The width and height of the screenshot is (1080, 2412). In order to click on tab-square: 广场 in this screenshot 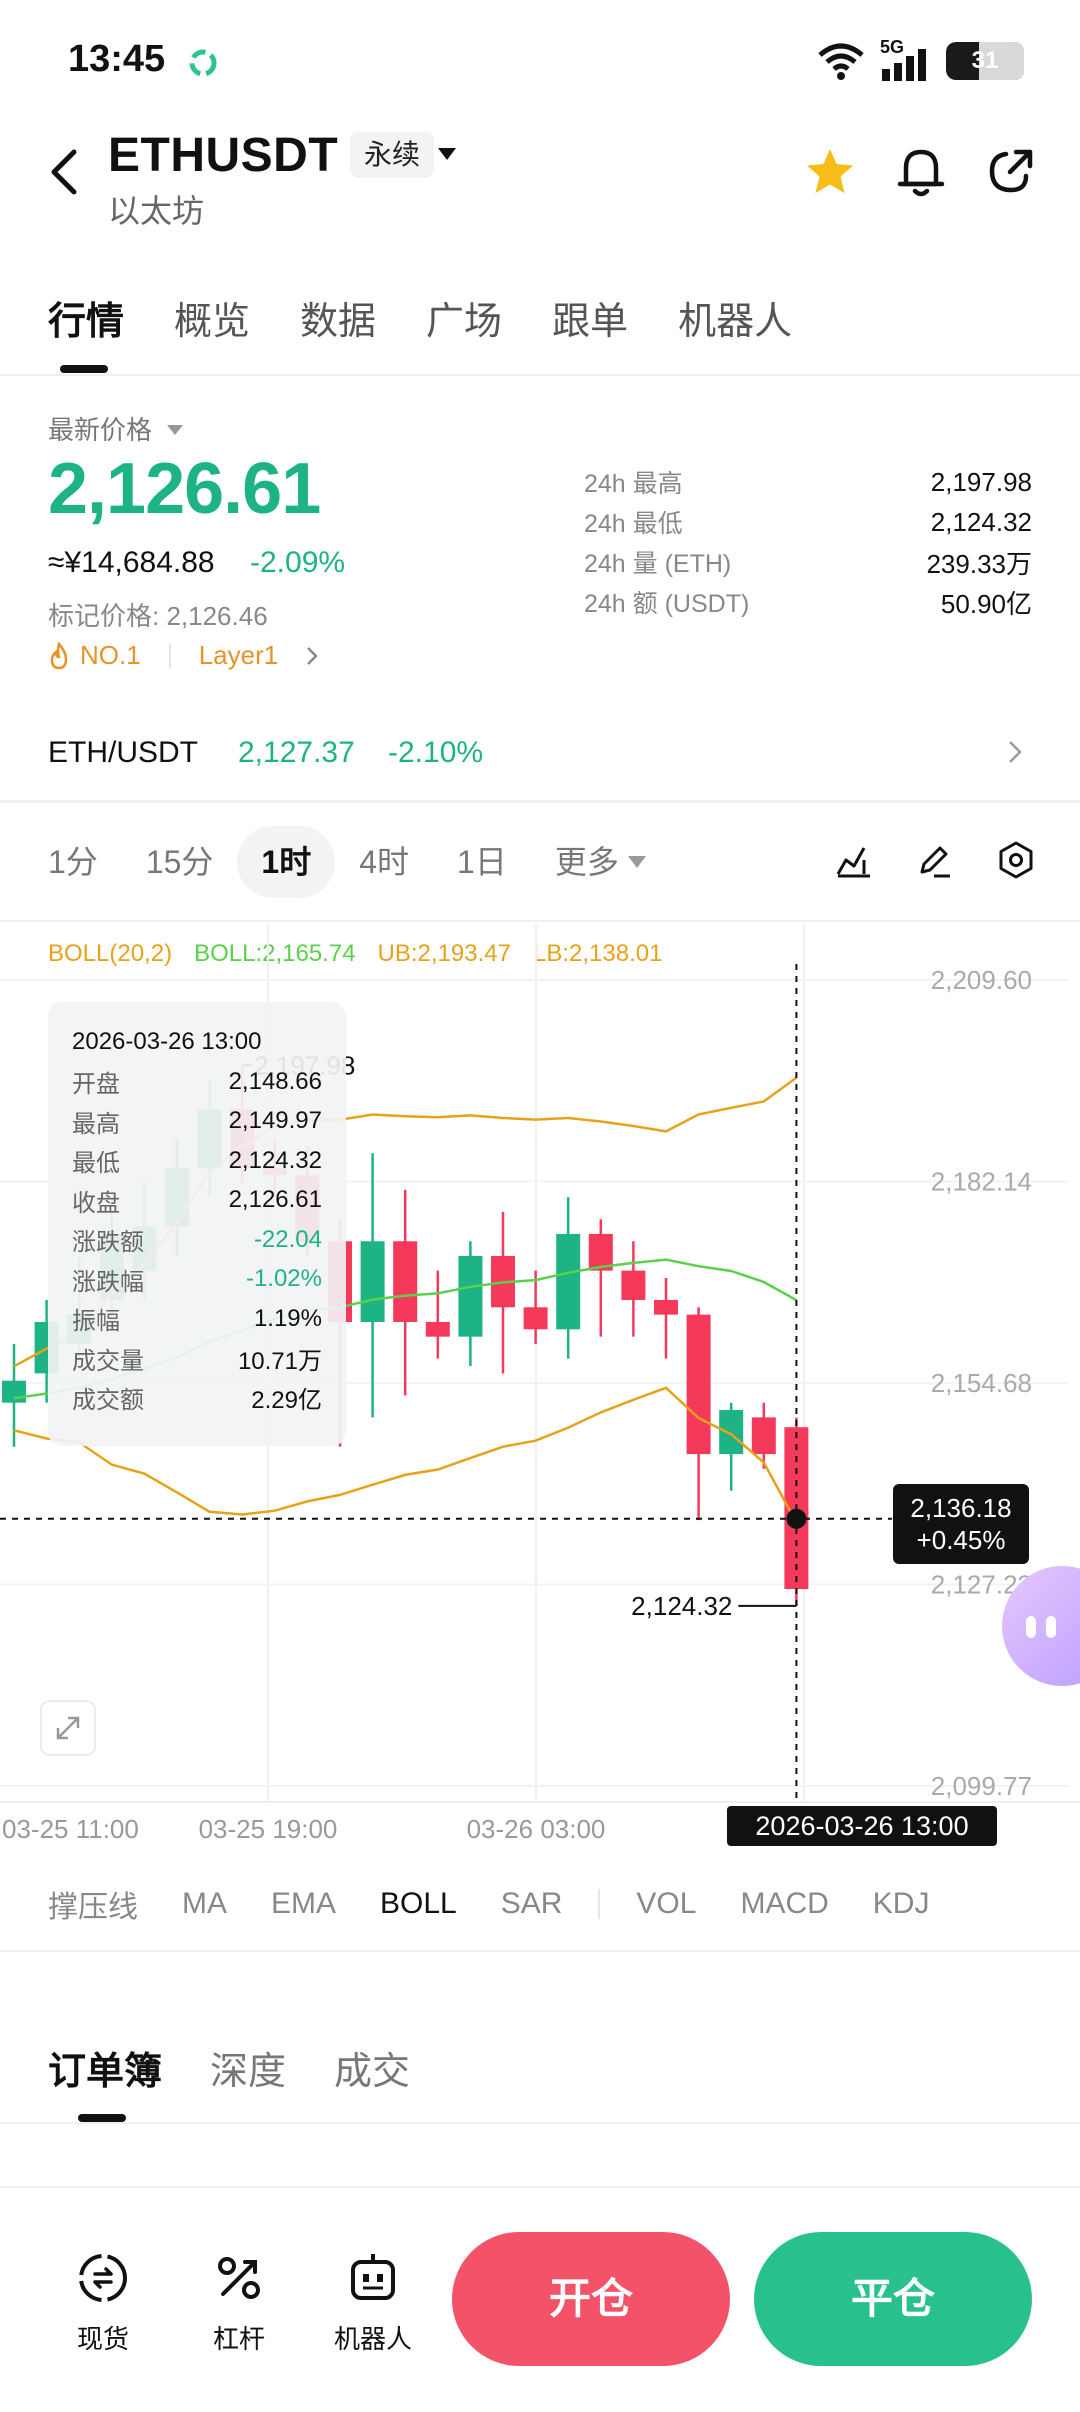, I will do `click(464, 317)`.